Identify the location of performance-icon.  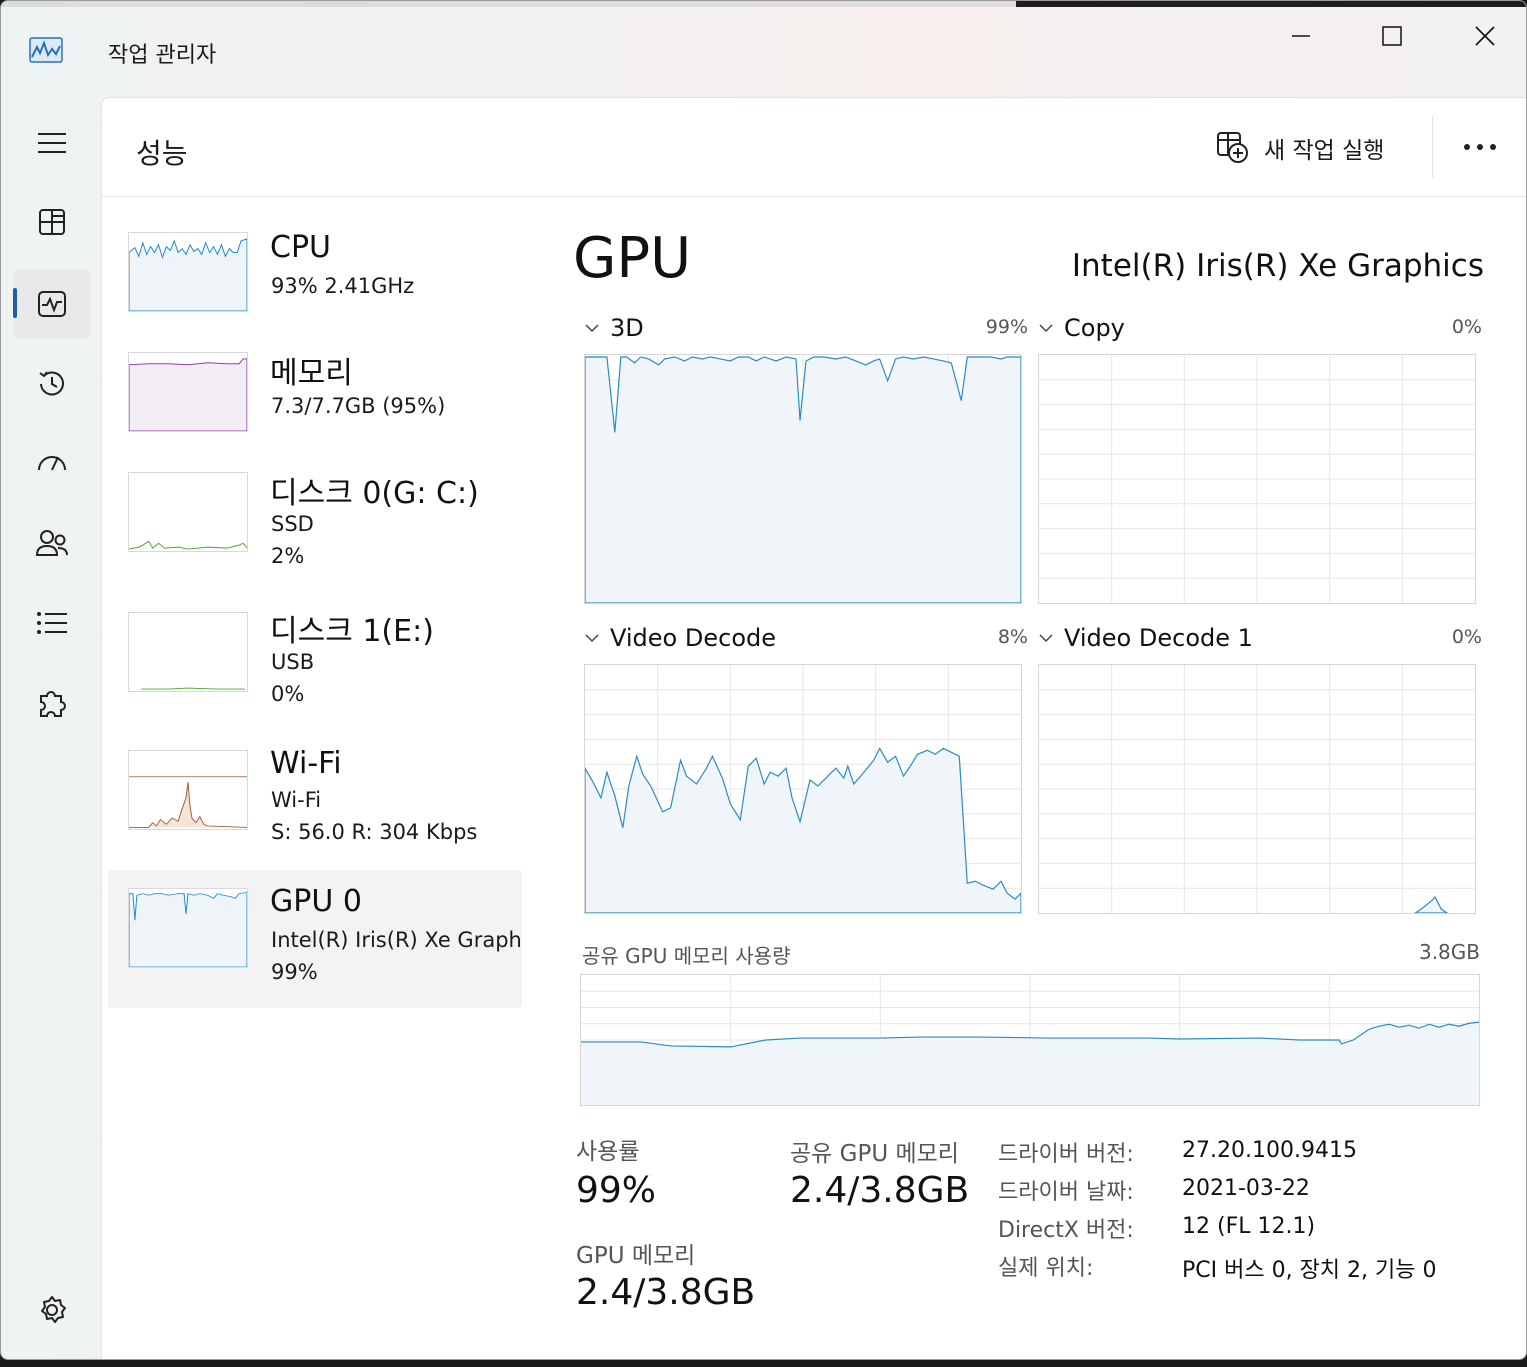
(52, 304).